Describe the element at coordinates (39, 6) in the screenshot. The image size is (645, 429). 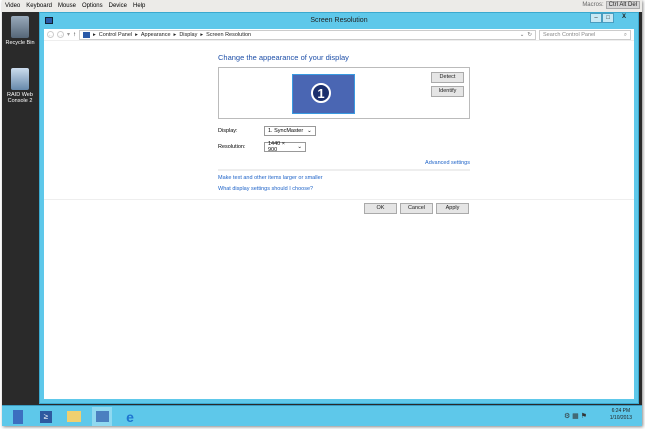
I see `menu-keyboard: Keyboard` at that location.